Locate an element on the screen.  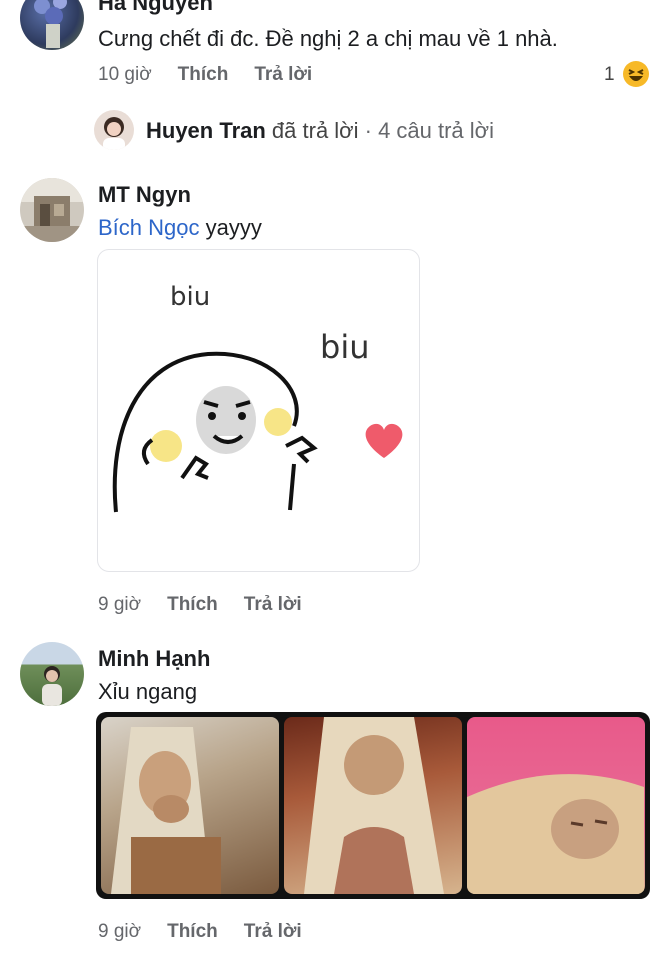
mention-link: Bích Ngọc is located at coordinates (149, 227).